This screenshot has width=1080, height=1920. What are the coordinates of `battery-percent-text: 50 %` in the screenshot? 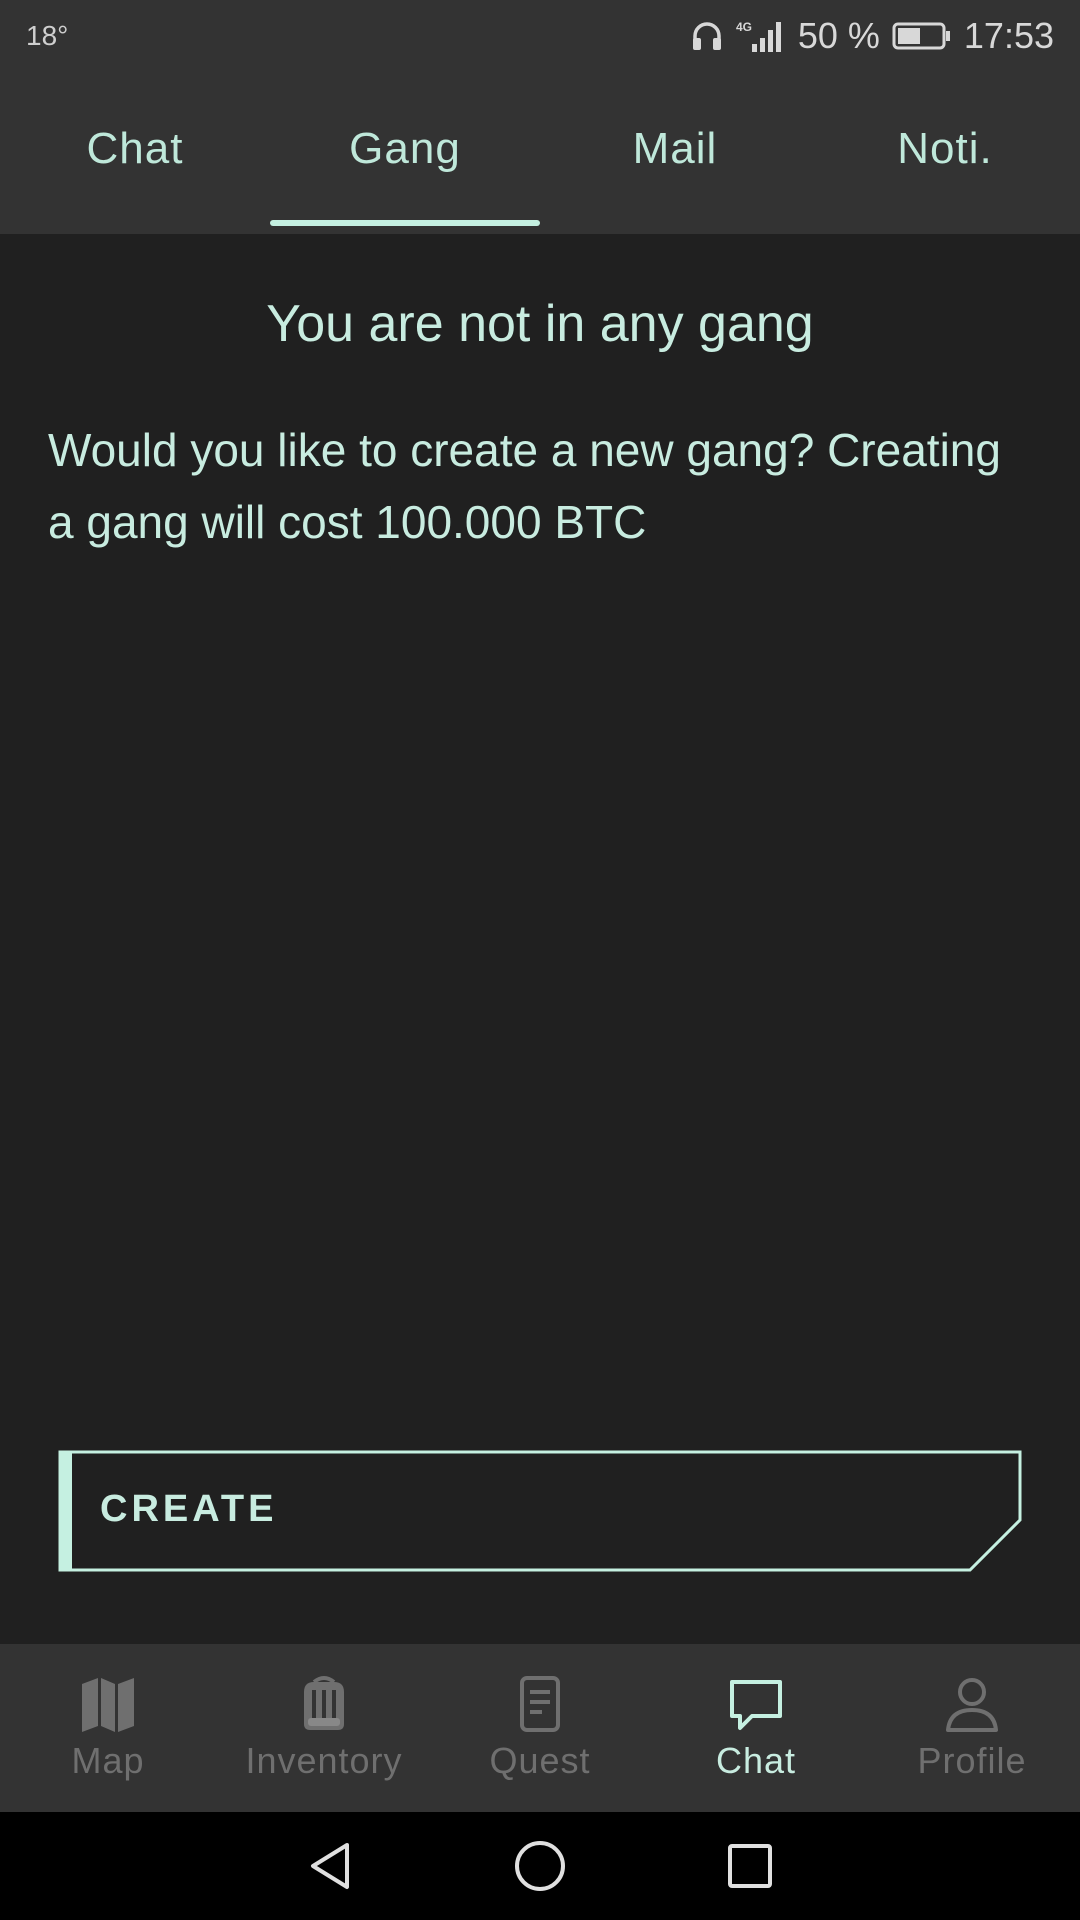 It's located at (838, 35).